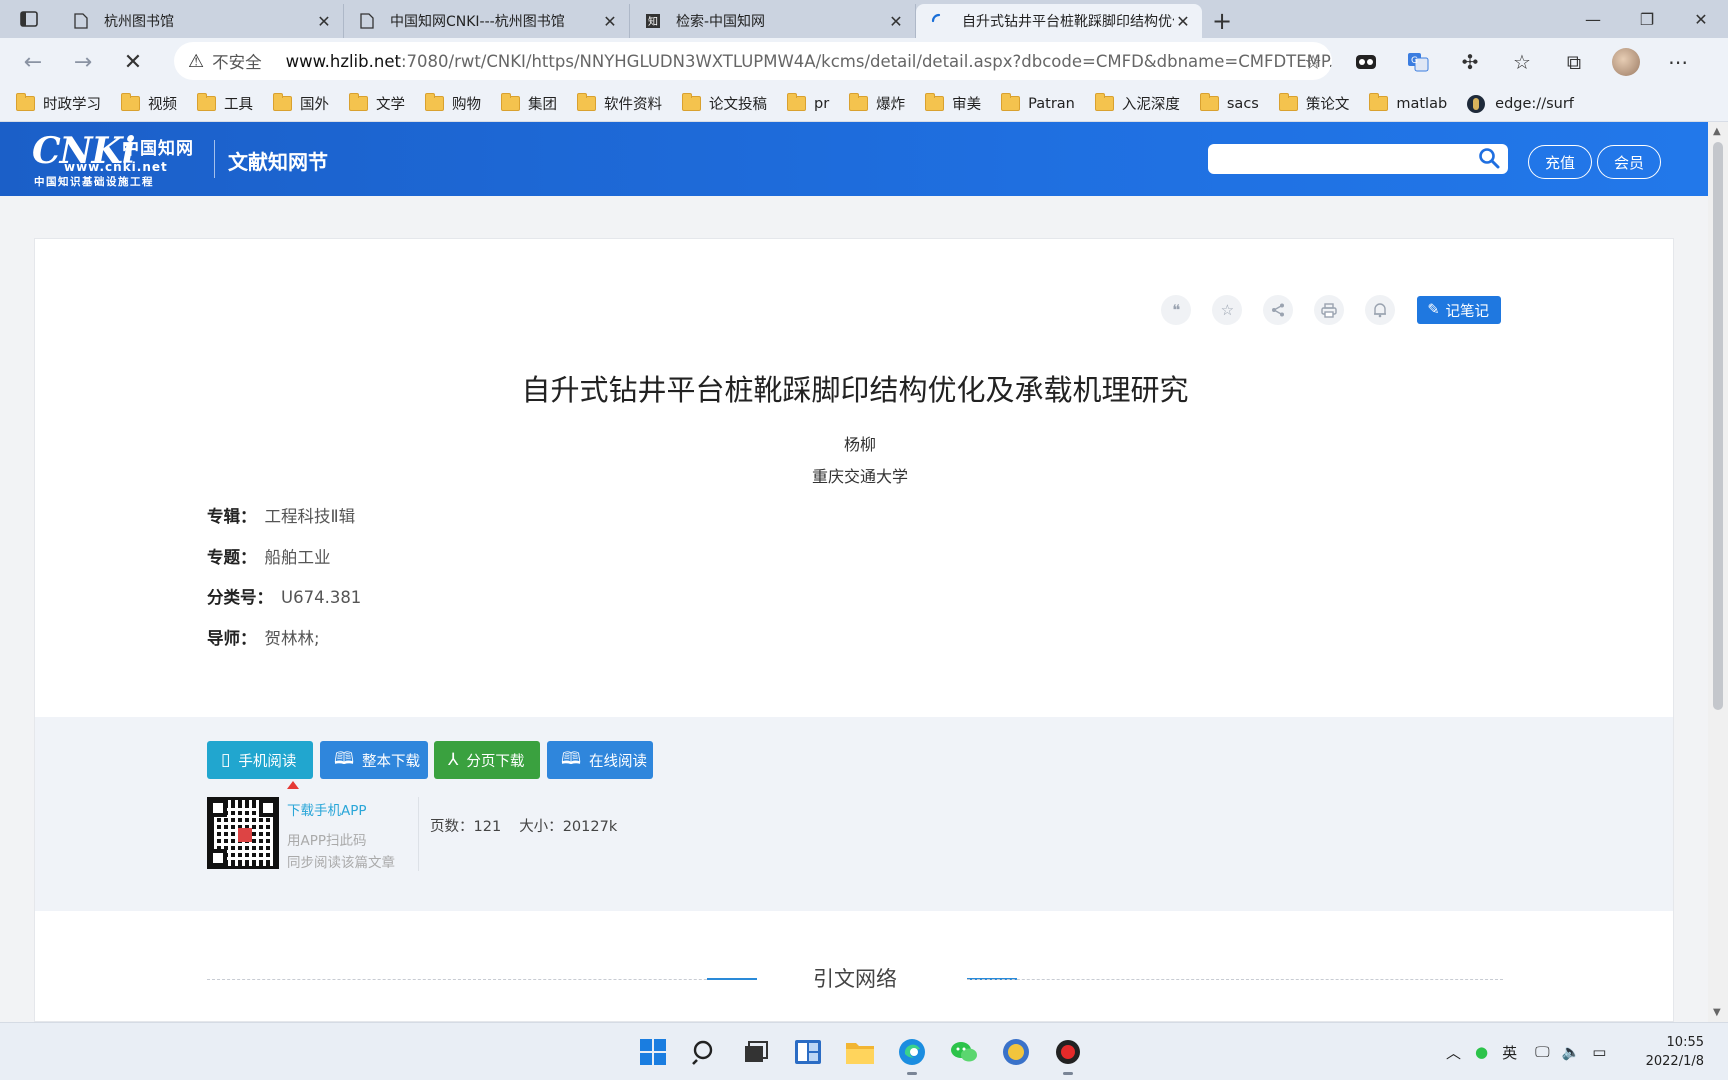 This screenshot has width=1728, height=1080. Describe the element at coordinates (1717, 131) in the screenshot. I see `scroll-up-icon: ▲` at that location.